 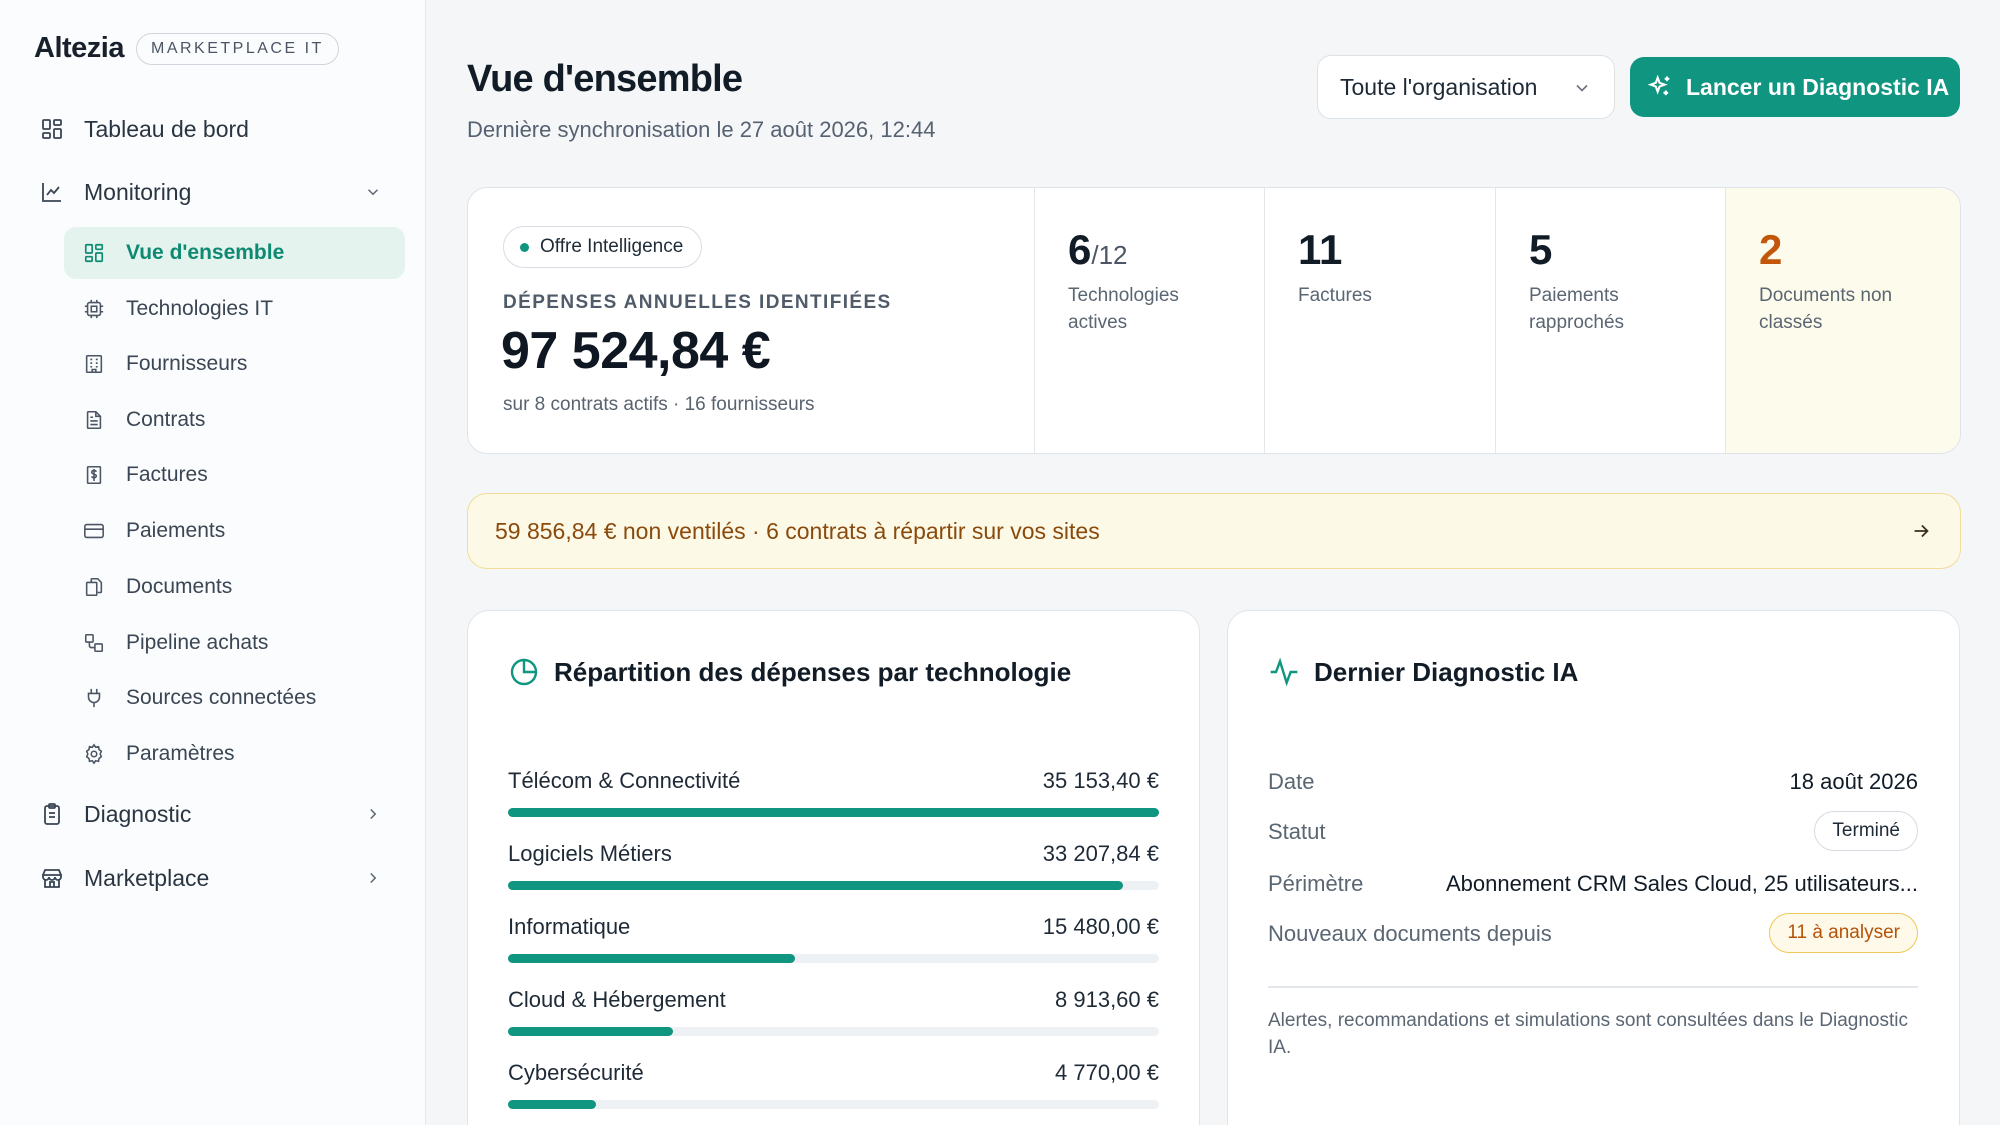 What do you see at coordinates (94, 643) in the screenshot?
I see `pipeline-icon` at bounding box center [94, 643].